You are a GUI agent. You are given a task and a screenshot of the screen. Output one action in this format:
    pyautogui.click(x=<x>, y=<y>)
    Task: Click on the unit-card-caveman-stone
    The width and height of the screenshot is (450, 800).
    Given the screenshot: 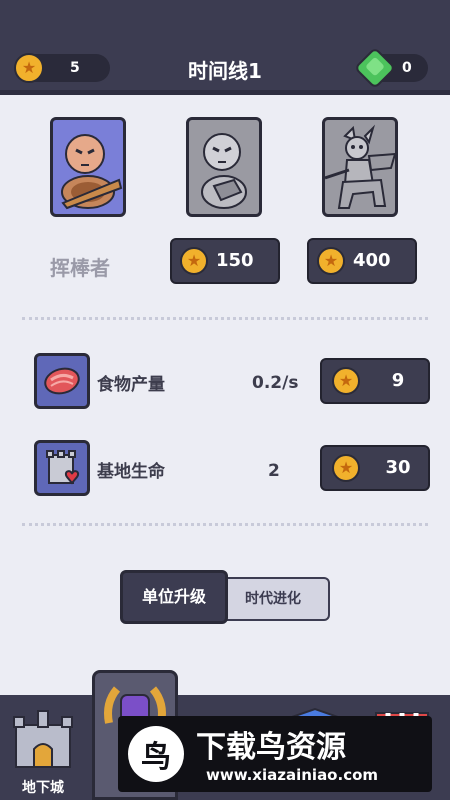 What is the action you would take?
    pyautogui.click(x=224, y=167)
    